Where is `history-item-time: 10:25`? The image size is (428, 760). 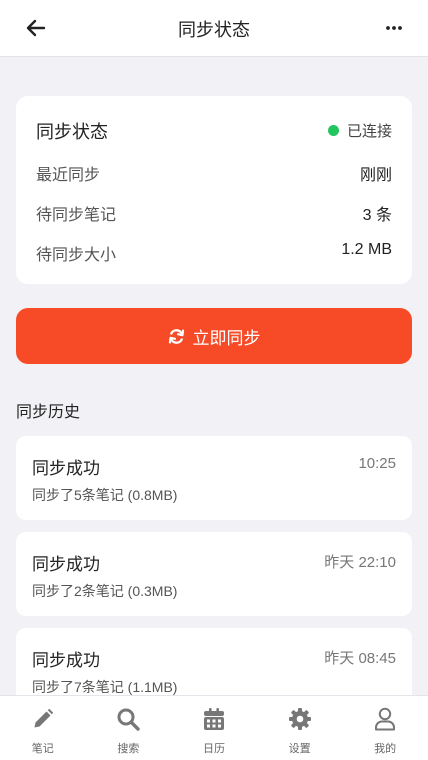
history-item-time: 10:25 is located at coordinates (377, 463).